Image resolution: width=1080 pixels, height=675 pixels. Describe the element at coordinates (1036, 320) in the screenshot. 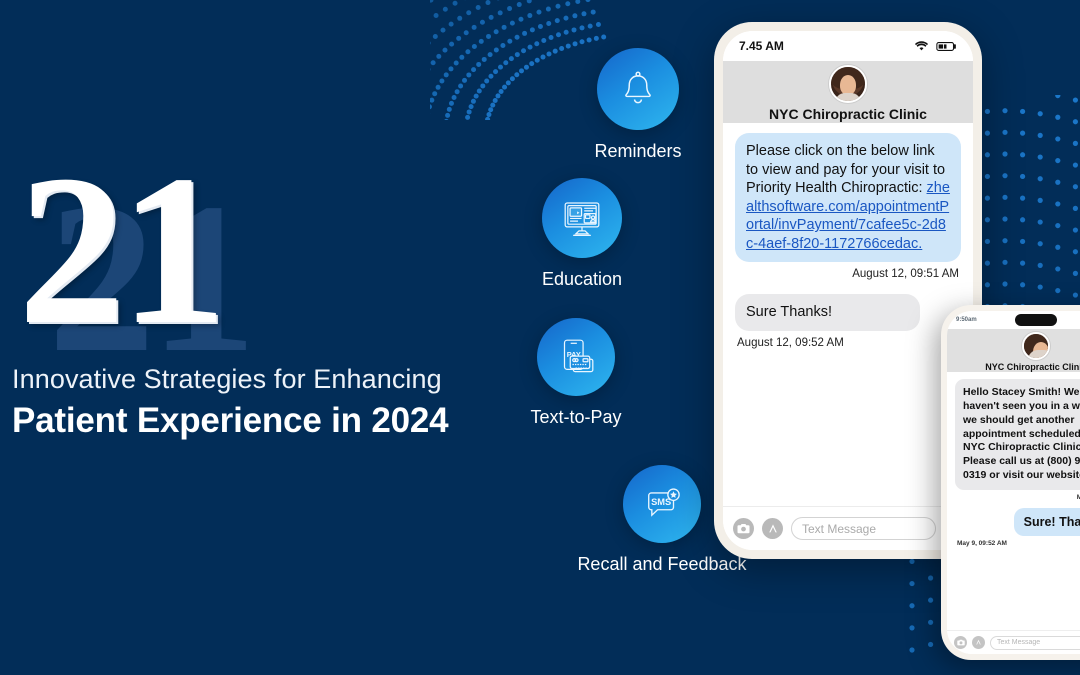

I see `notch` at that location.